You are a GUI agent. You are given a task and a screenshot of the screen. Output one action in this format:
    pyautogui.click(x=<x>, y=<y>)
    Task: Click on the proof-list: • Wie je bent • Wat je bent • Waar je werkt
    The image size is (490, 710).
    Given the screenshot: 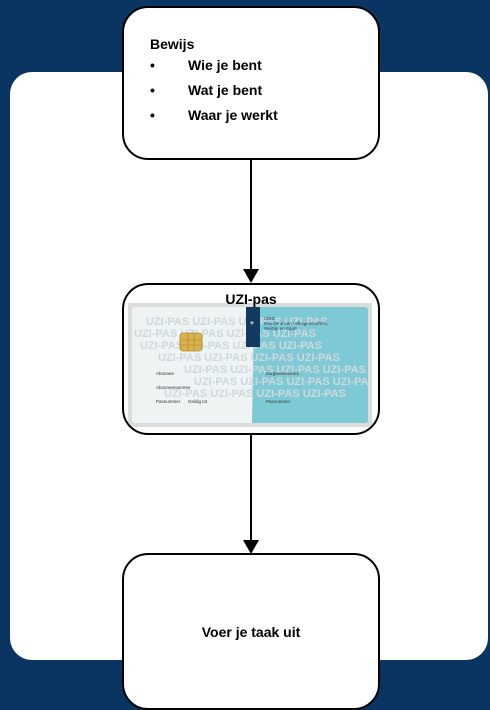 What is the action you would take?
    pyautogui.click(x=264, y=94)
    